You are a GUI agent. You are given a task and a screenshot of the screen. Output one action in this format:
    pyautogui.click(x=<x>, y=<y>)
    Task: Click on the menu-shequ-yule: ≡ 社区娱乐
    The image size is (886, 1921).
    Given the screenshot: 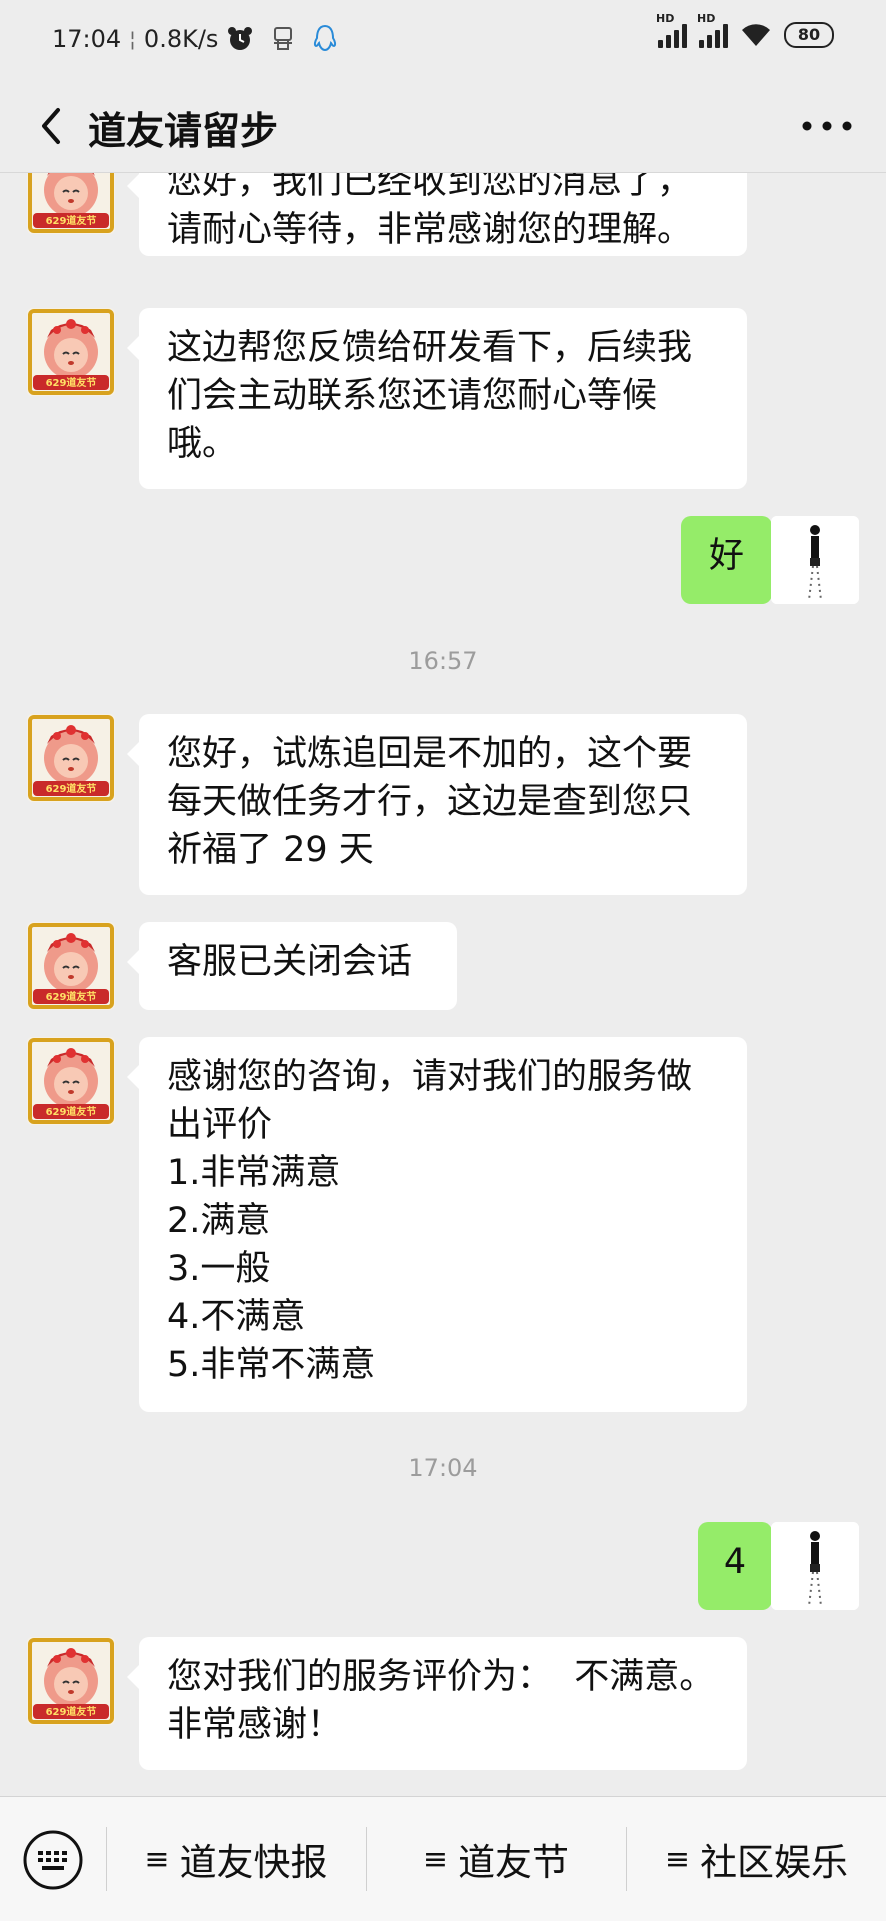 What is the action you would take?
    pyautogui.click(x=756, y=1859)
    